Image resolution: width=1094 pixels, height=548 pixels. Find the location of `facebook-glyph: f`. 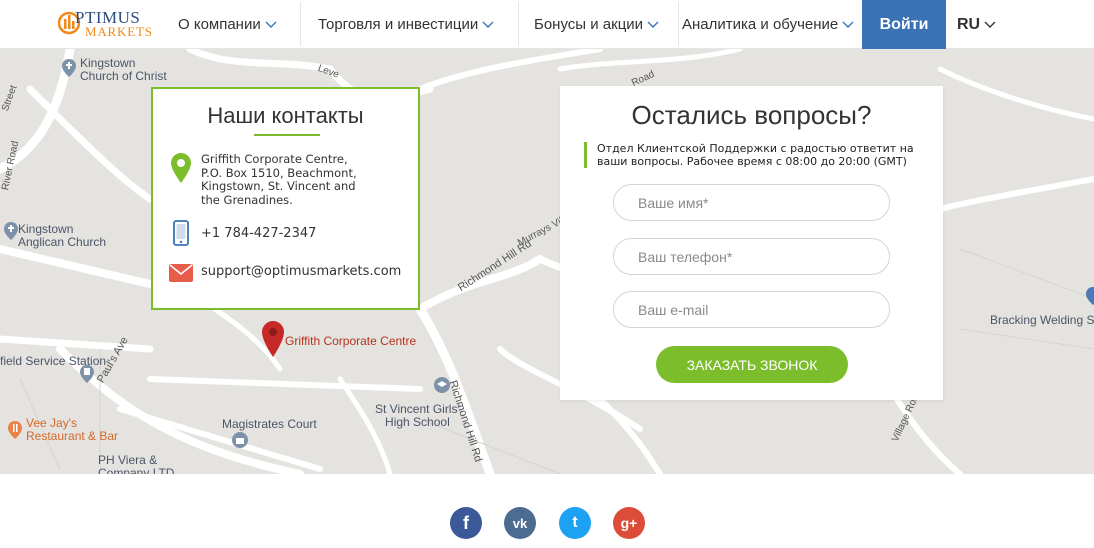

facebook-glyph: f is located at coordinates (466, 522).